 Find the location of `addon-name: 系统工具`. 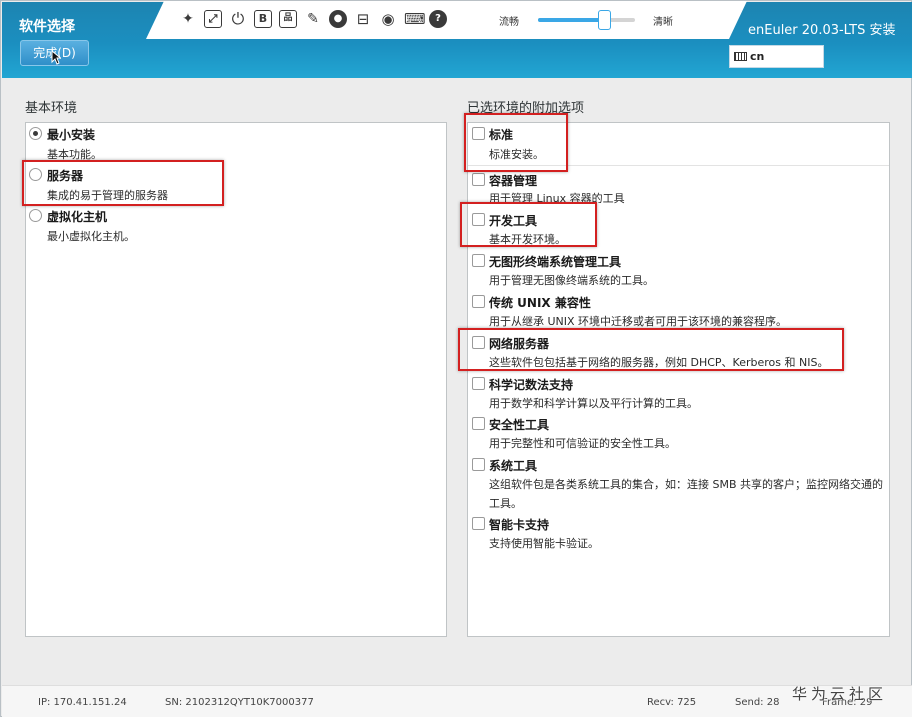

addon-name: 系统工具 is located at coordinates (513, 466).